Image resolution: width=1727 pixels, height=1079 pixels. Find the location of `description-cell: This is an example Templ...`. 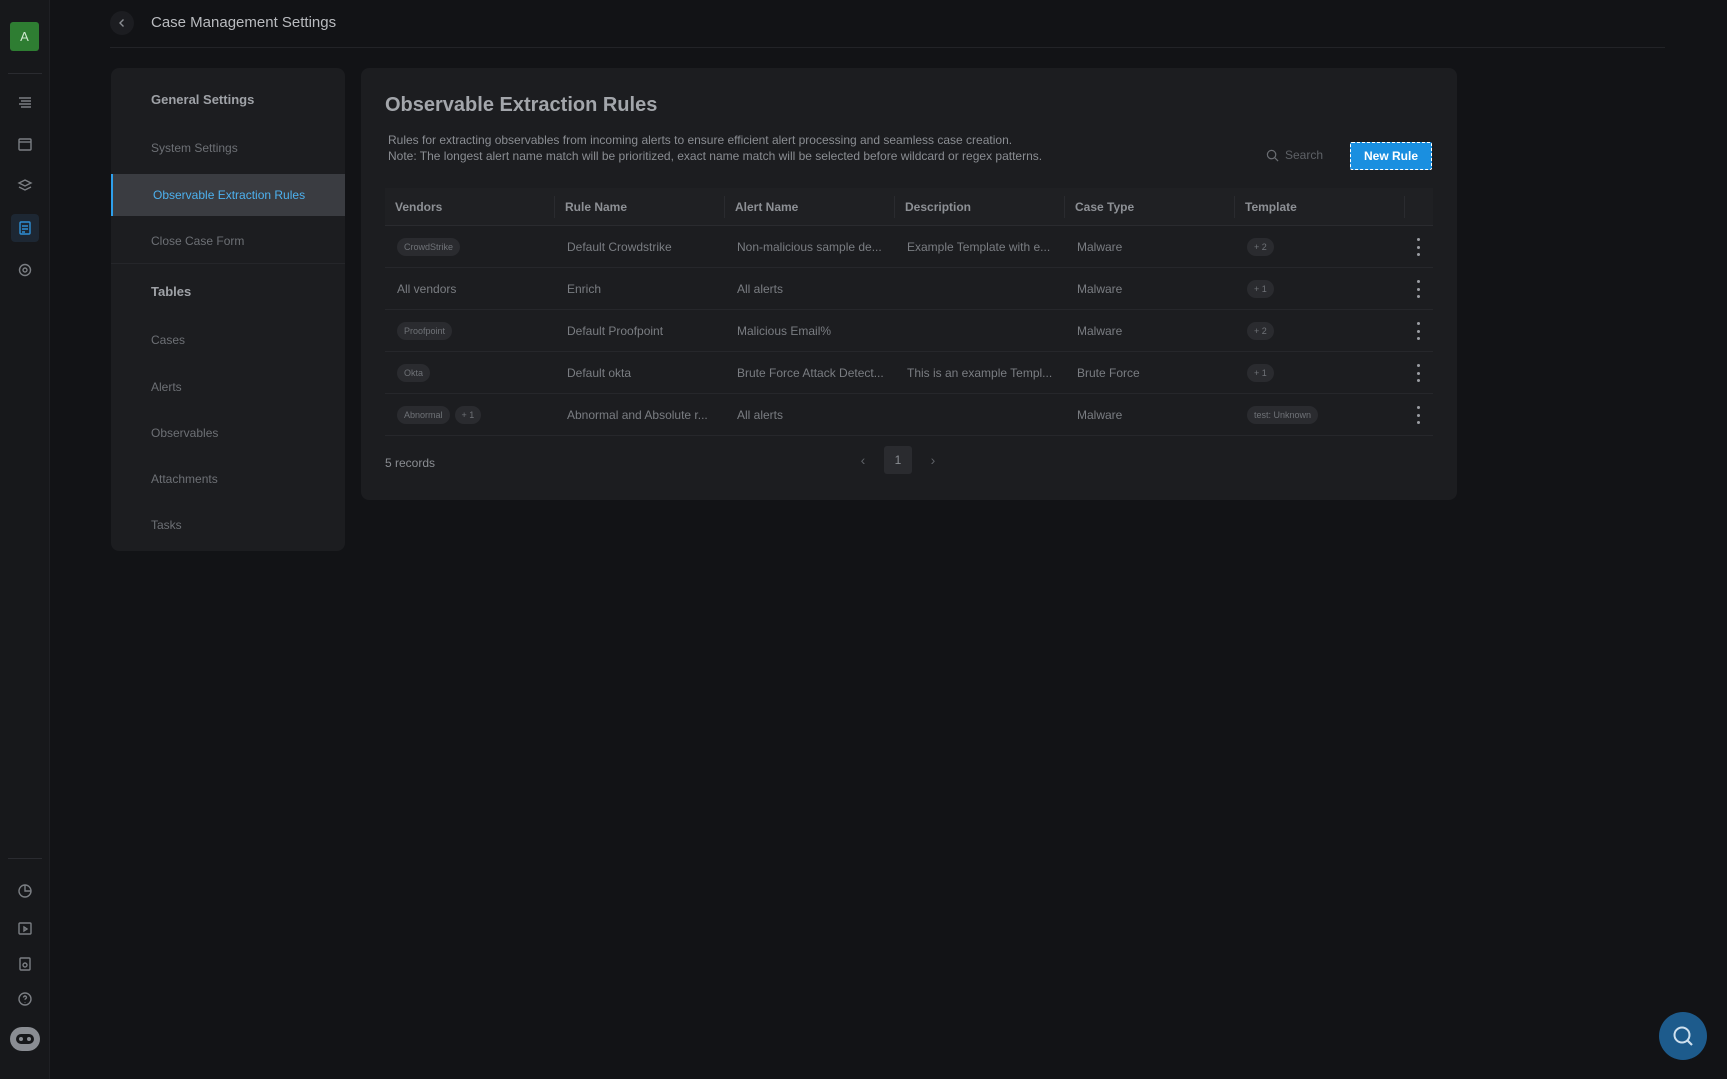

description-cell: This is an example Templ... is located at coordinates (980, 373).